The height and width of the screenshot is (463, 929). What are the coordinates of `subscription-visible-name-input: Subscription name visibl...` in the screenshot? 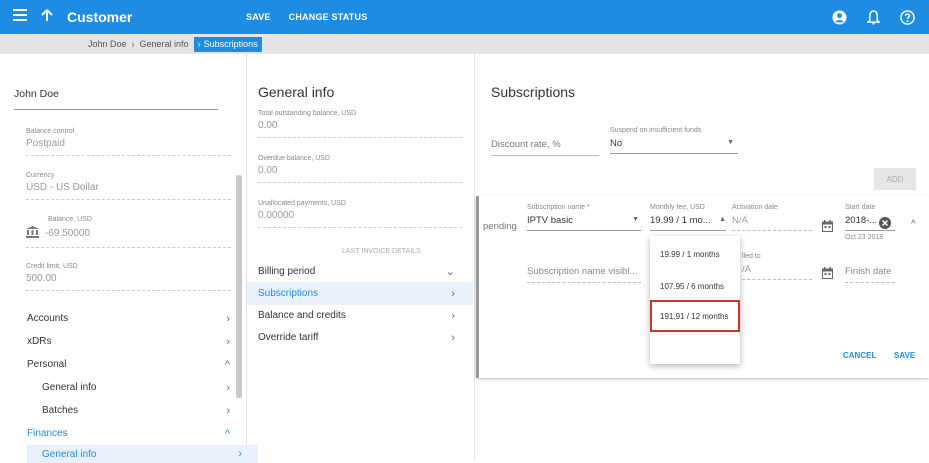 It's located at (584, 274).